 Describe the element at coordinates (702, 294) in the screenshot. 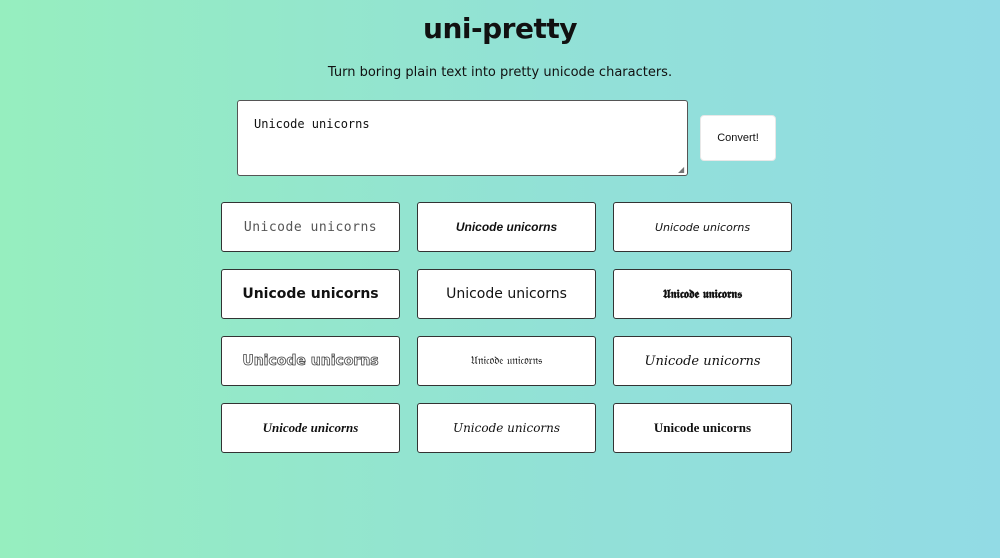

I see `result-card-fraktur-bold: 𝖀𝖓𝖎𝖈𝖔𝖉𝖊 𝖚𝖓𝖎𝖈𝖔𝖗𝖓𝖘` at that location.